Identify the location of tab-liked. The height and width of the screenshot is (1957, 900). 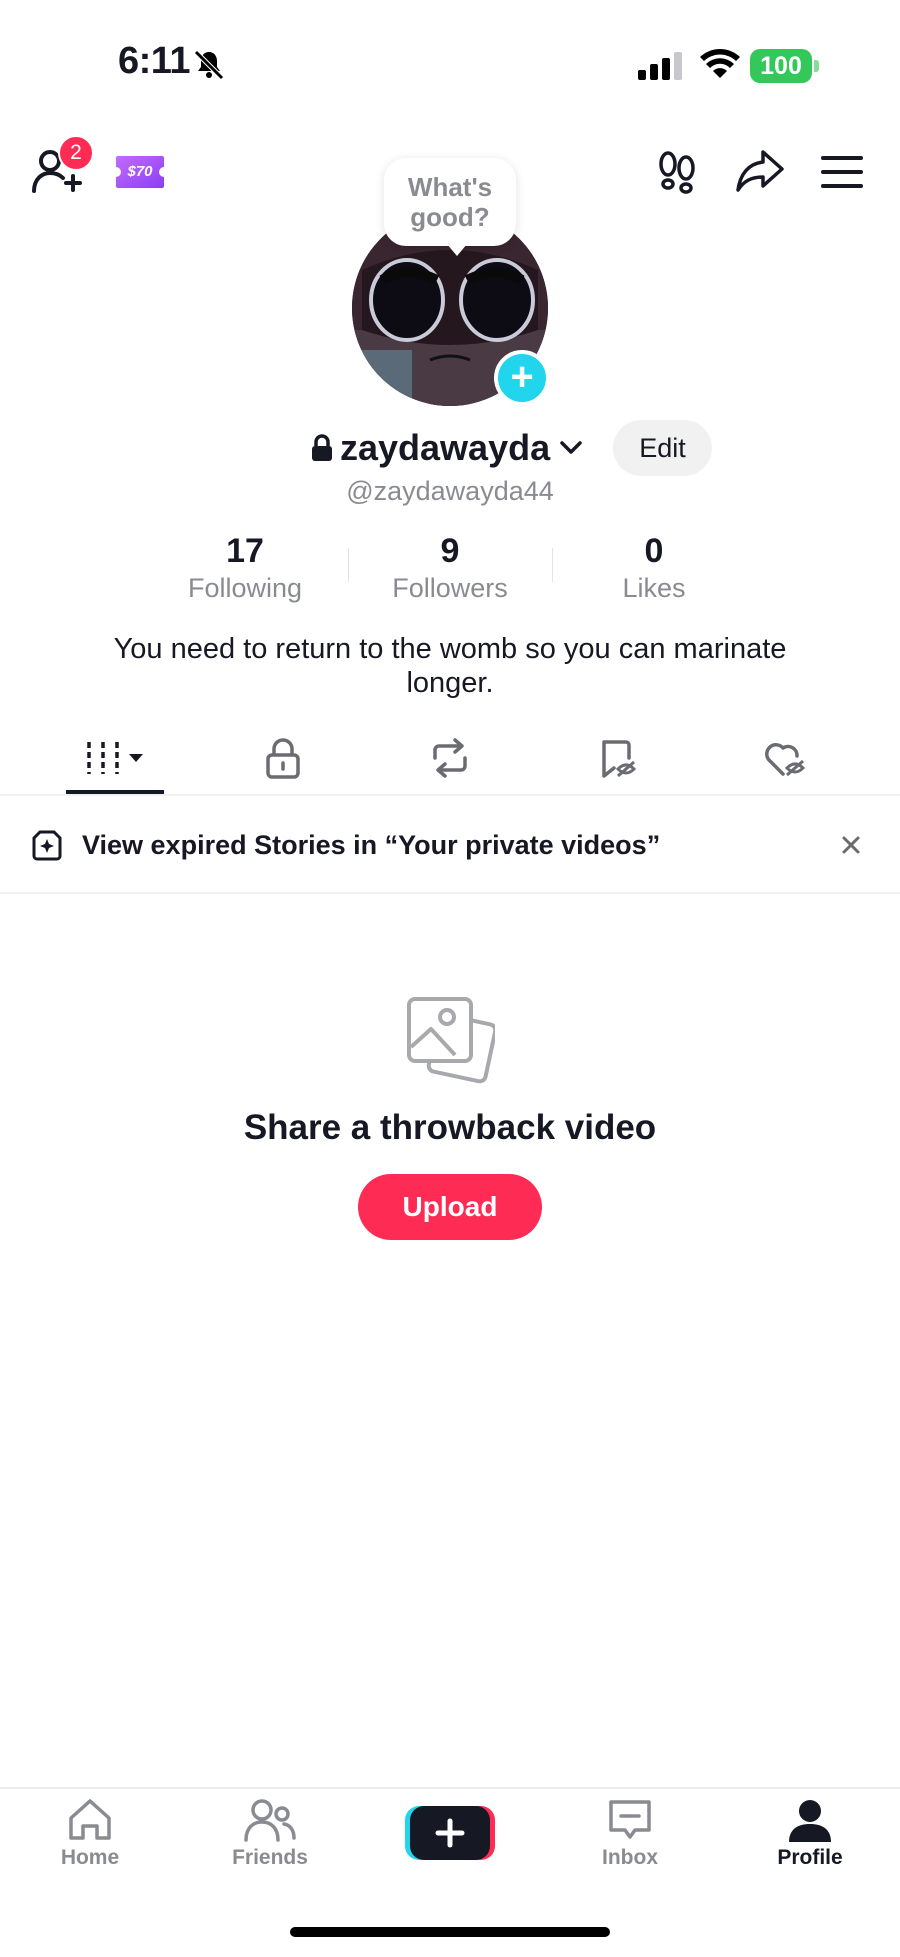
(785, 758).